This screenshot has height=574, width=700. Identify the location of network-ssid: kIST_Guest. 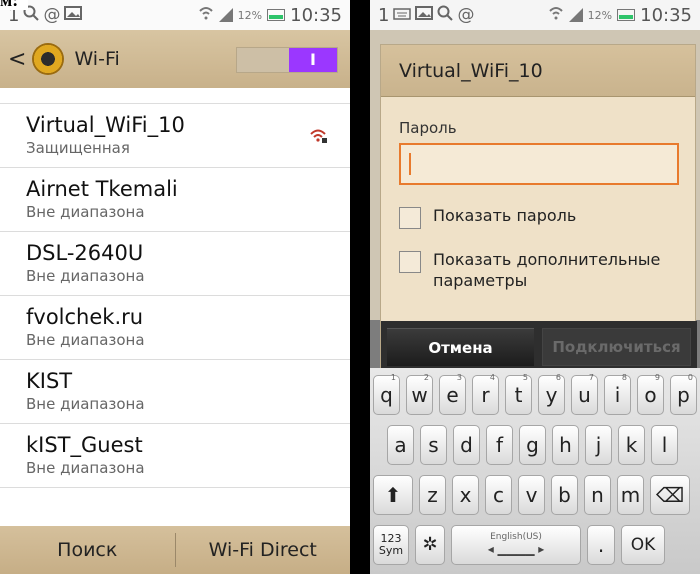
(84, 445).